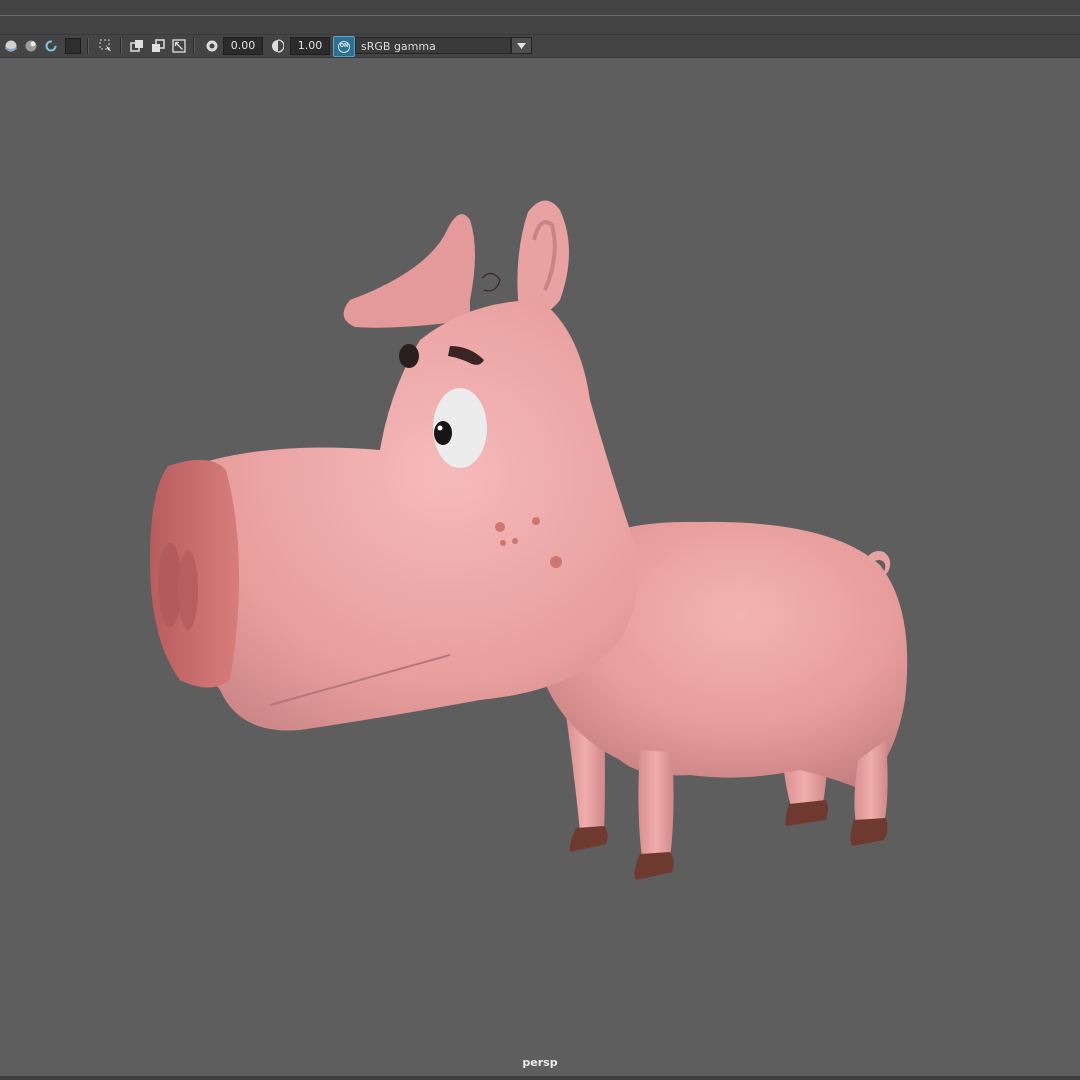 The width and height of the screenshot is (1080, 1080). I want to click on camera-label: persp, so click(540, 1062).